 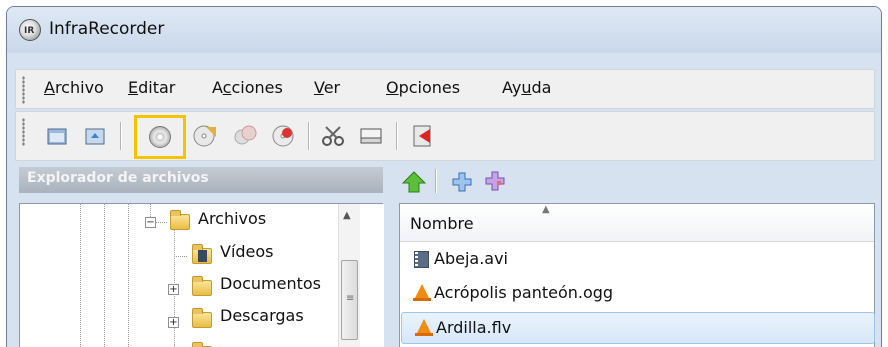 I want to click on explorer-header: Explorador de archivos, so click(x=201, y=180).